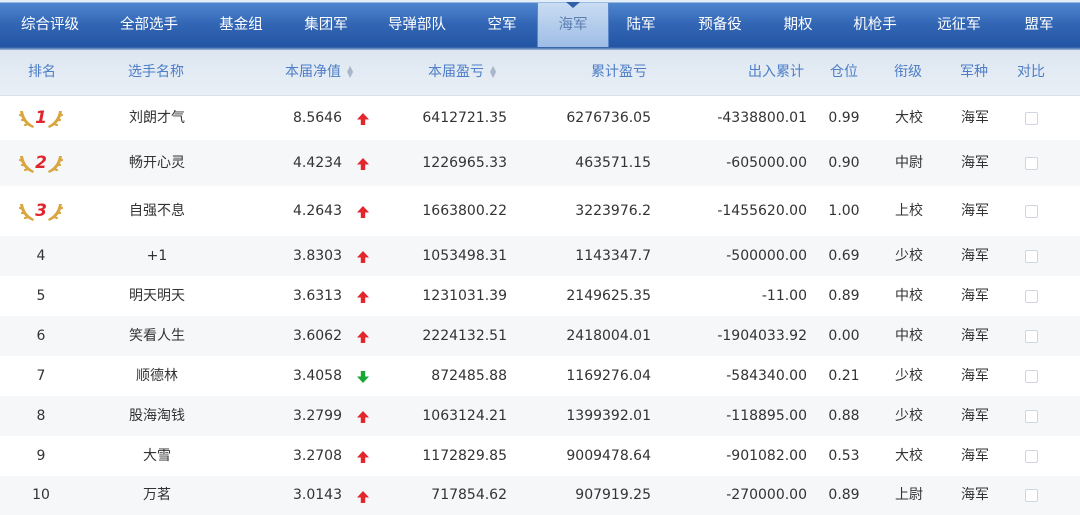 The width and height of the screenshot is (1080, 515). Describe the element at coordinates (157, 456) in the screenshot. I see `player-name: 大雪` at that location.